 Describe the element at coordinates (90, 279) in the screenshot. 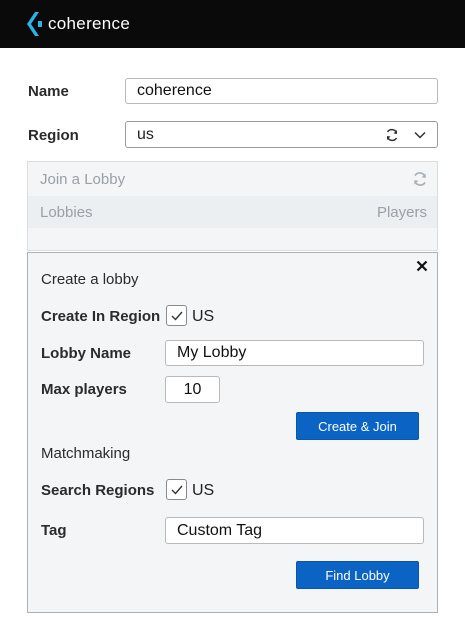

I see `create-lobby-title: Create a lobby` at that location.